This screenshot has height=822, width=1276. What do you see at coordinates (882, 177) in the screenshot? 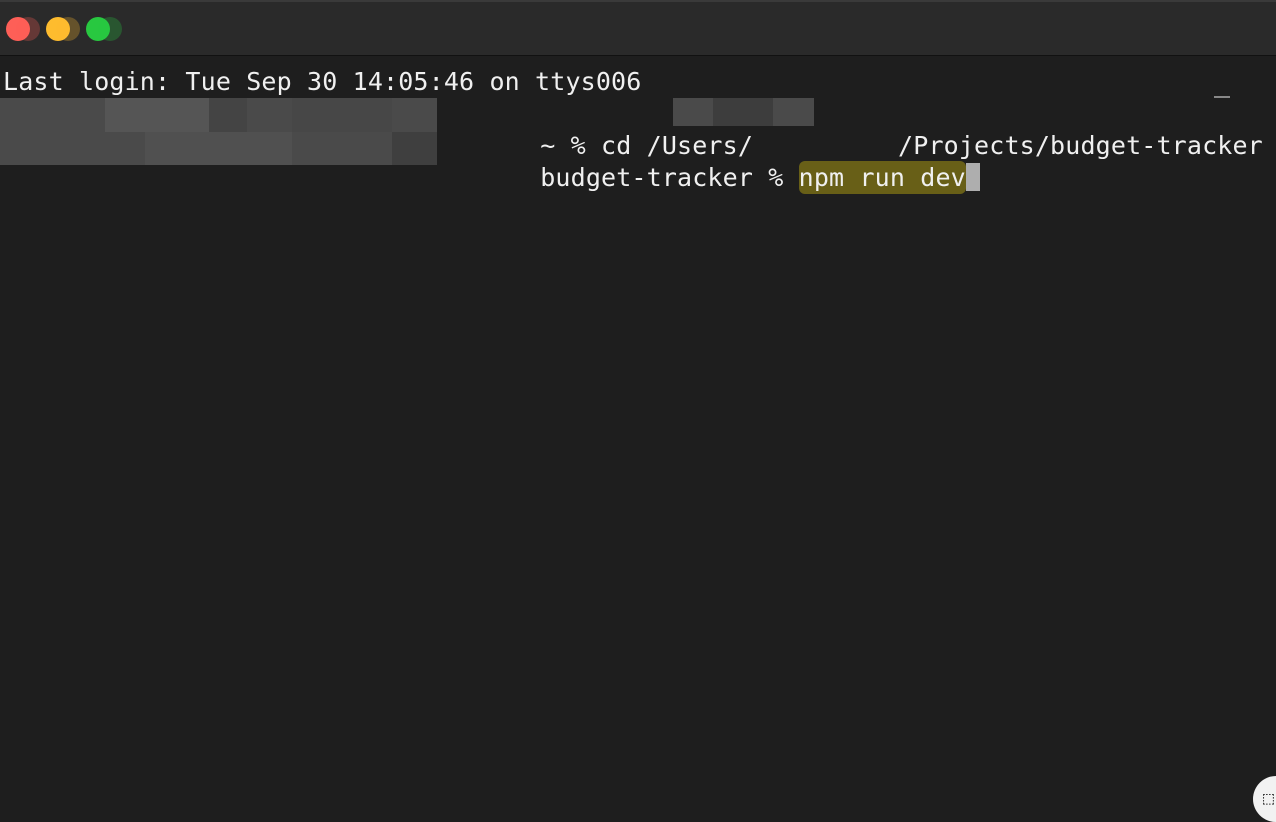
I see `typed-command: npm run dev` at bounding box center [882, 177].